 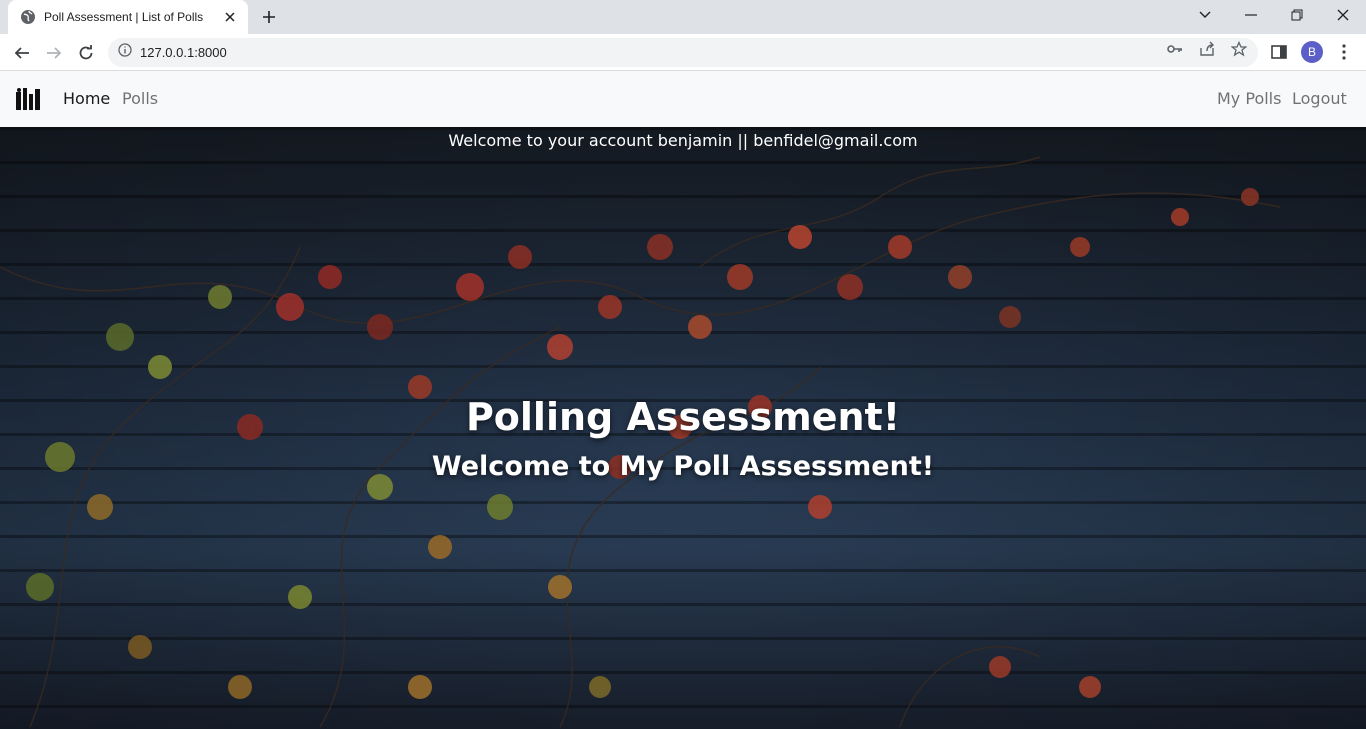 I want to click on key-icon, so click(x=1175, y=49).